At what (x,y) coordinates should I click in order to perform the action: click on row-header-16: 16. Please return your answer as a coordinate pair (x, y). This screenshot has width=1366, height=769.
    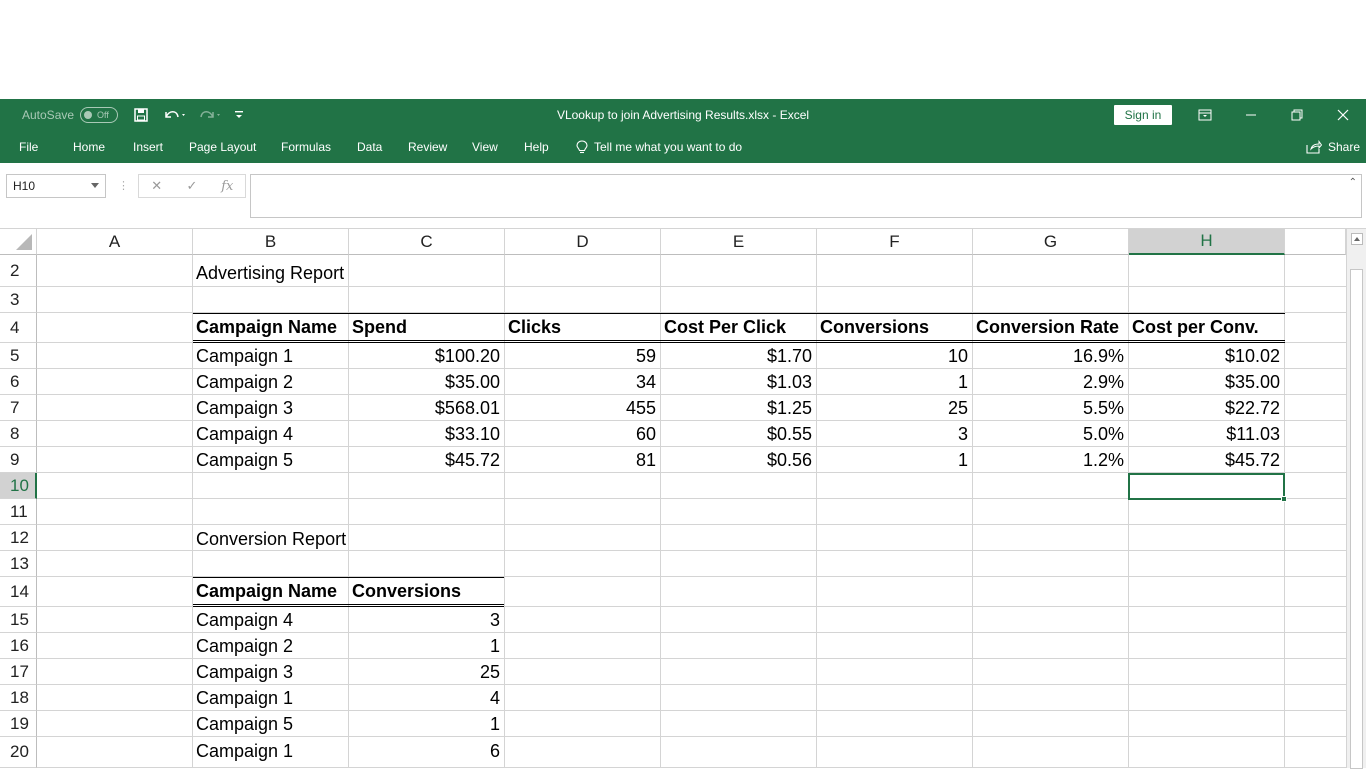
    Looking at the image, I should click on (18, 646).